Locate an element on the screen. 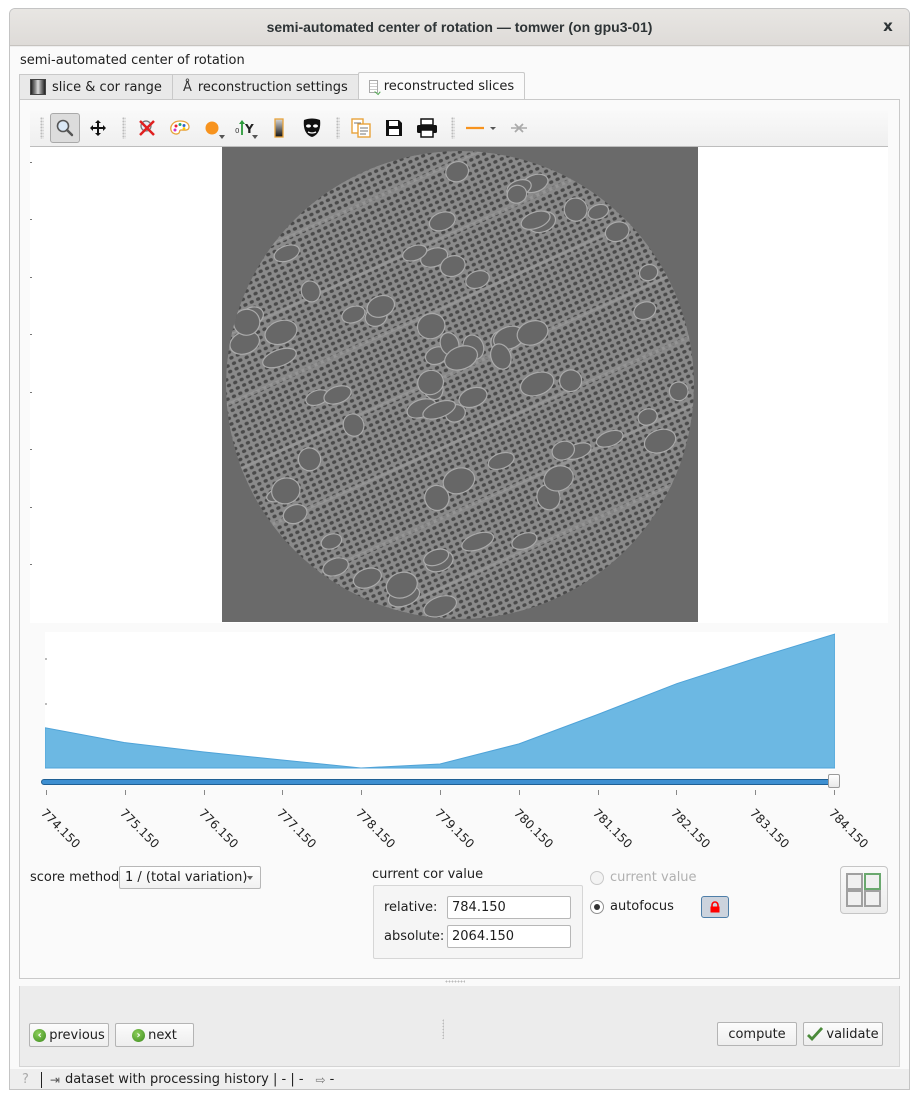 This screenshot has width=919, height=1098. current-value-radio is located at coordinates (597, 878).